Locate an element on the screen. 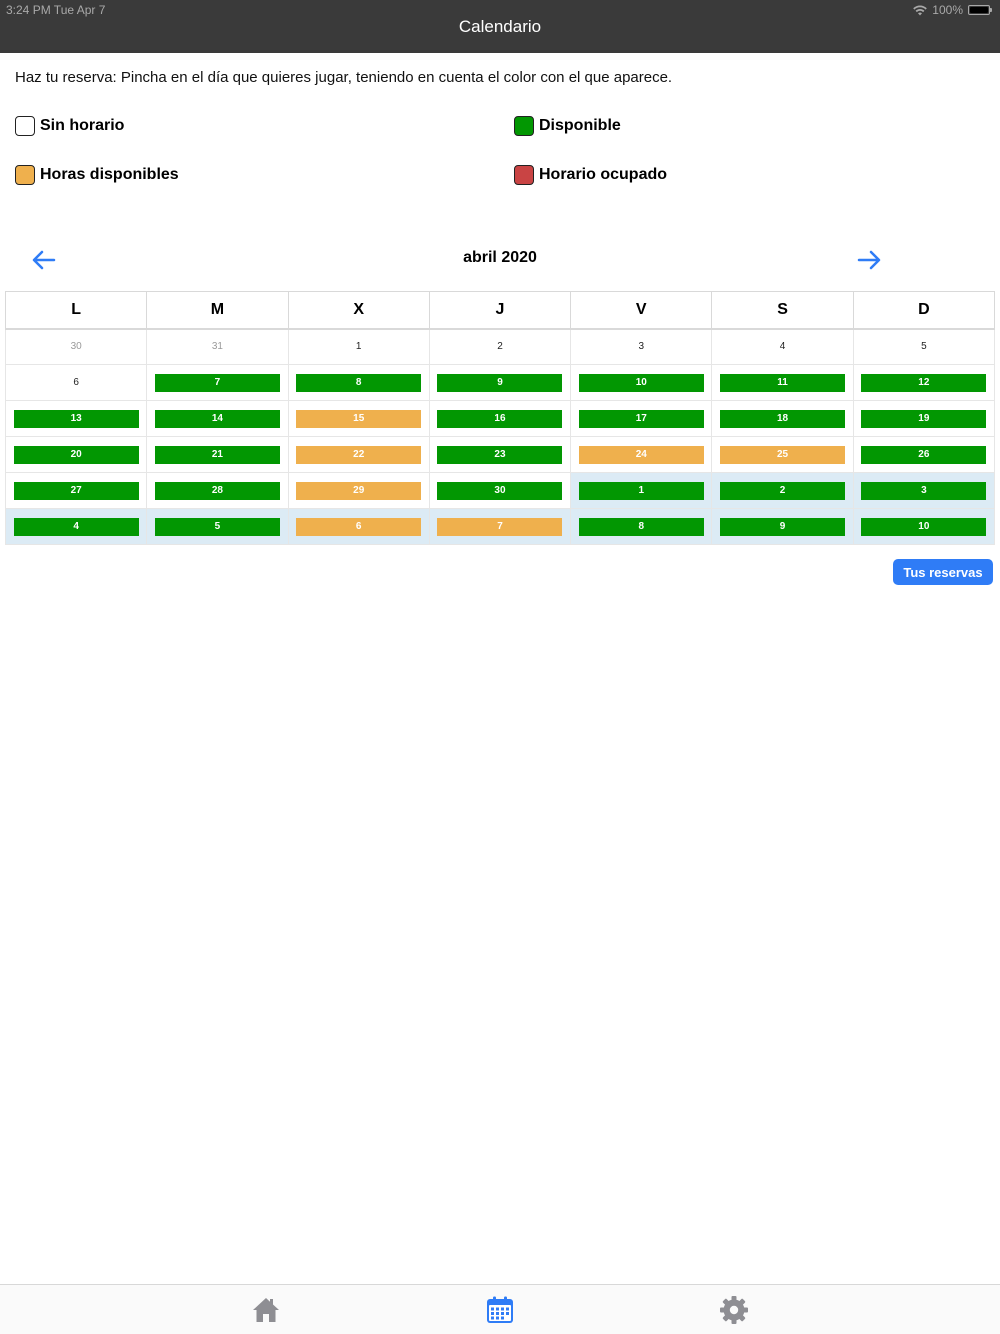  calendar-day-cell: 15 is located at coordinates (358, 418).